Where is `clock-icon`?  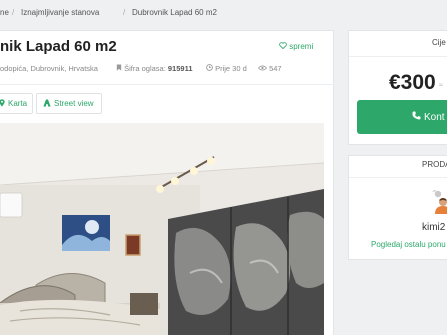 clock-icon is located at coordinates (210, 68).